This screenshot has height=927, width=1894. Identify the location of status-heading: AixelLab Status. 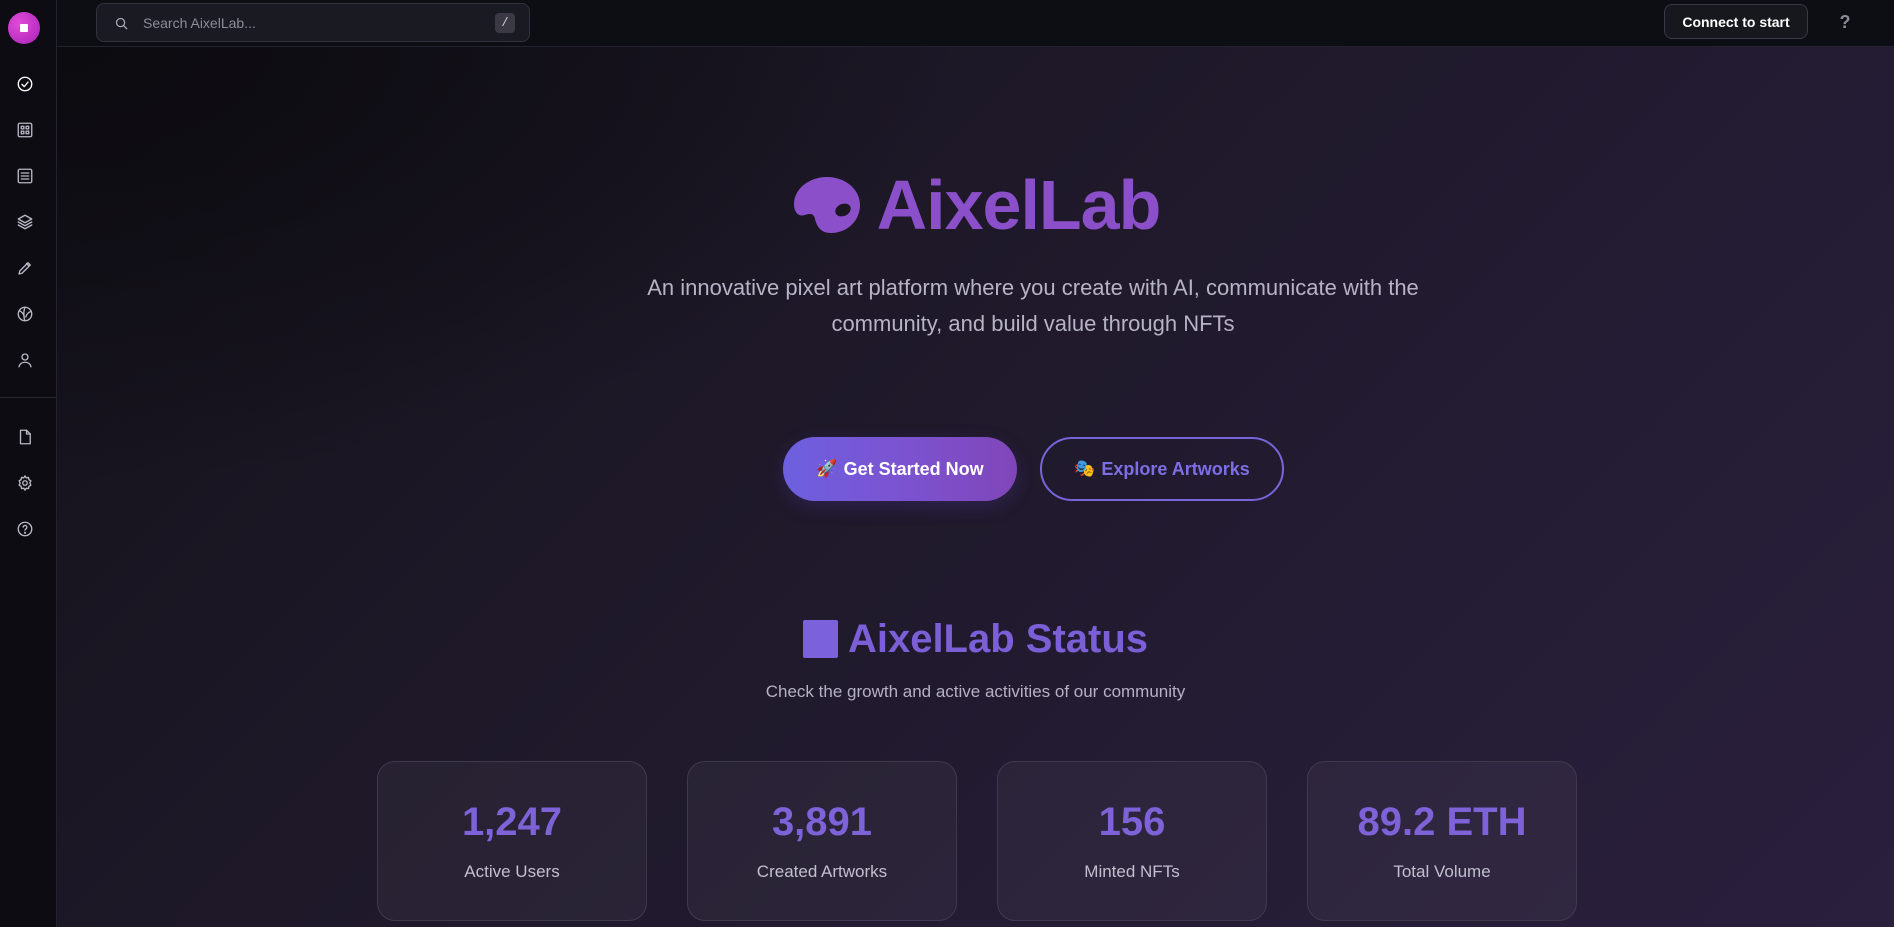
(998, 638).